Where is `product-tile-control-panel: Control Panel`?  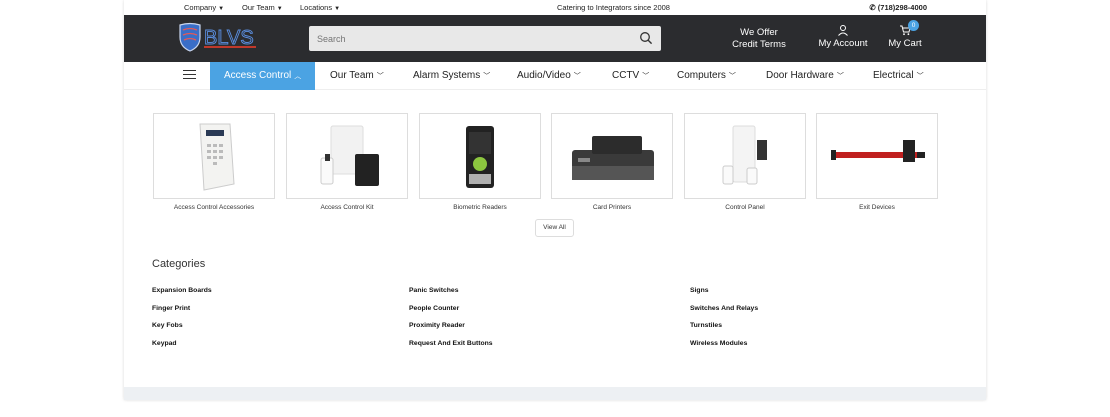
product-tile-control-panel: Control Panel is located at coordinates (745, 162).